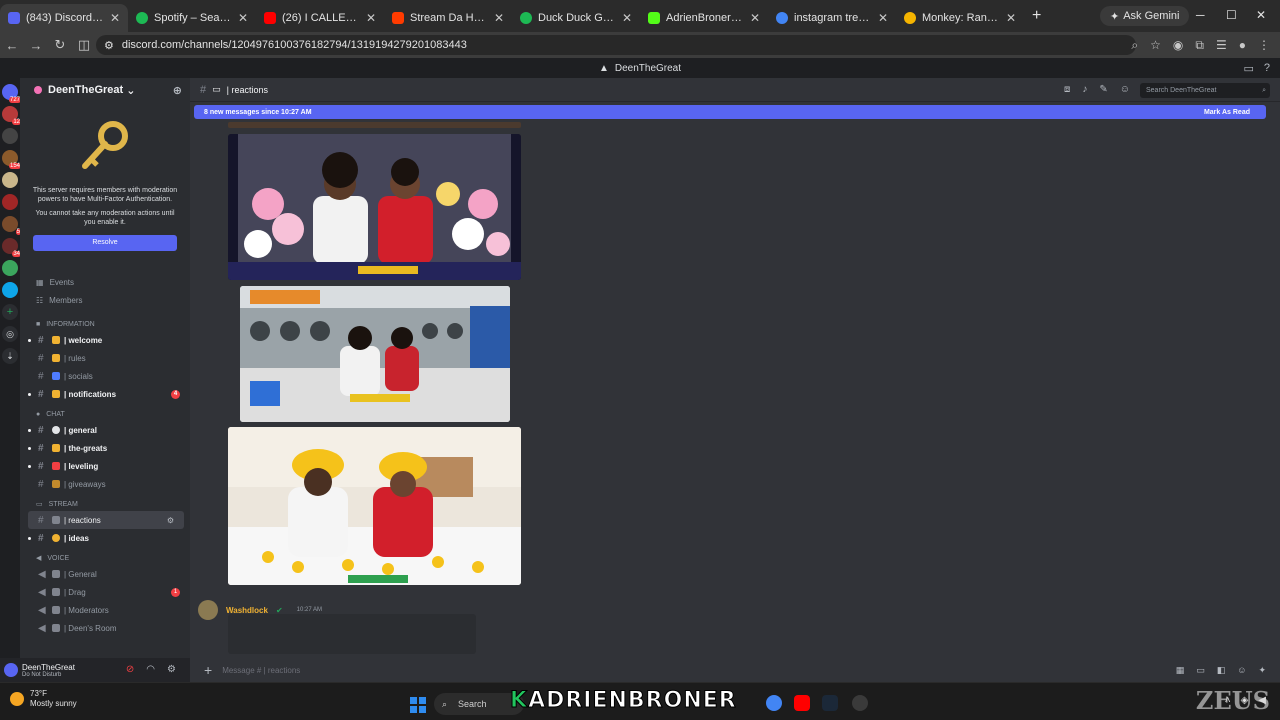 Image resolution: width=1280 pixels, height=720 pixels. Describe the element at coordinates (1199, 45) in the screenshot. I see `puzzle-icon: ⧉` at that location.